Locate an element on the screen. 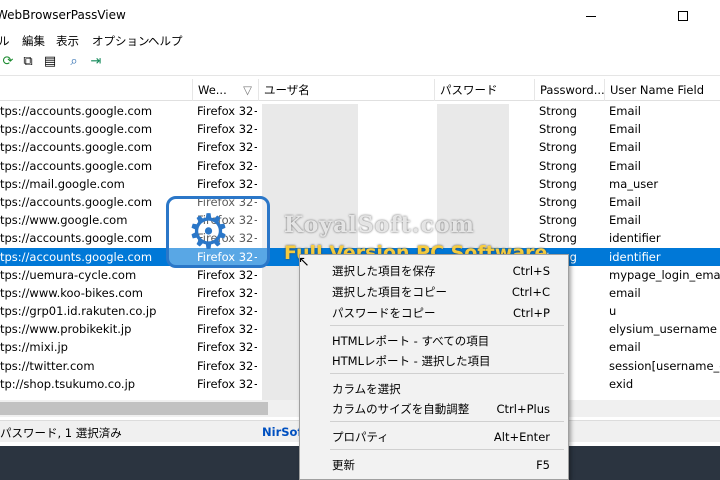 The image size is (720, 480). menu-item-label: 選択した項目をコピー is located at coordinates (389, 292).